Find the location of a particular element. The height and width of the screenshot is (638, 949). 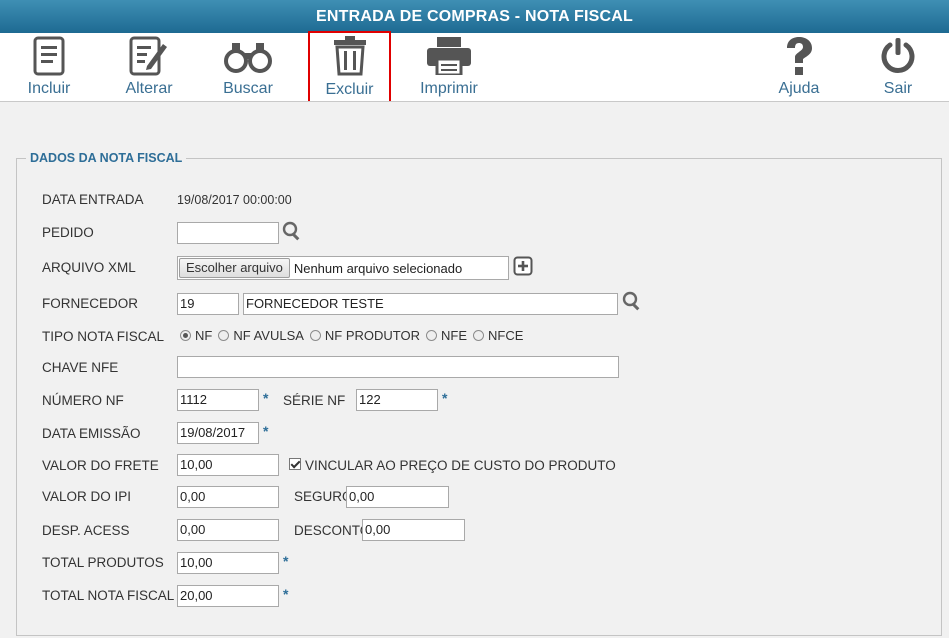

total-produtos-required: * is located at coordinates (286, 561).